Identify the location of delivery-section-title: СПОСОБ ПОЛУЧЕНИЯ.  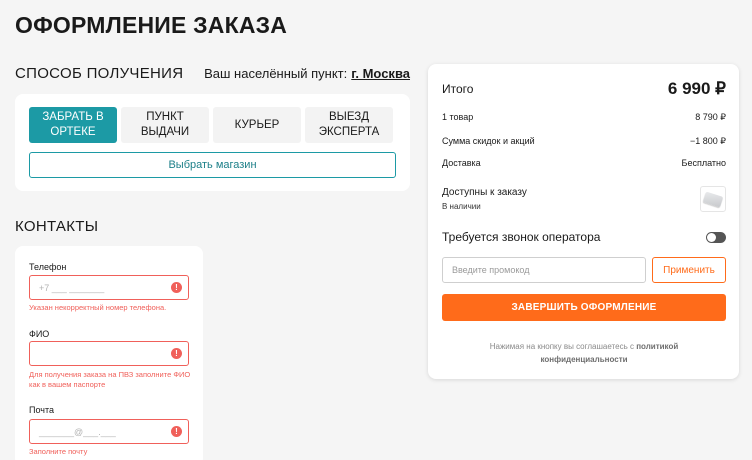
(99, 73).